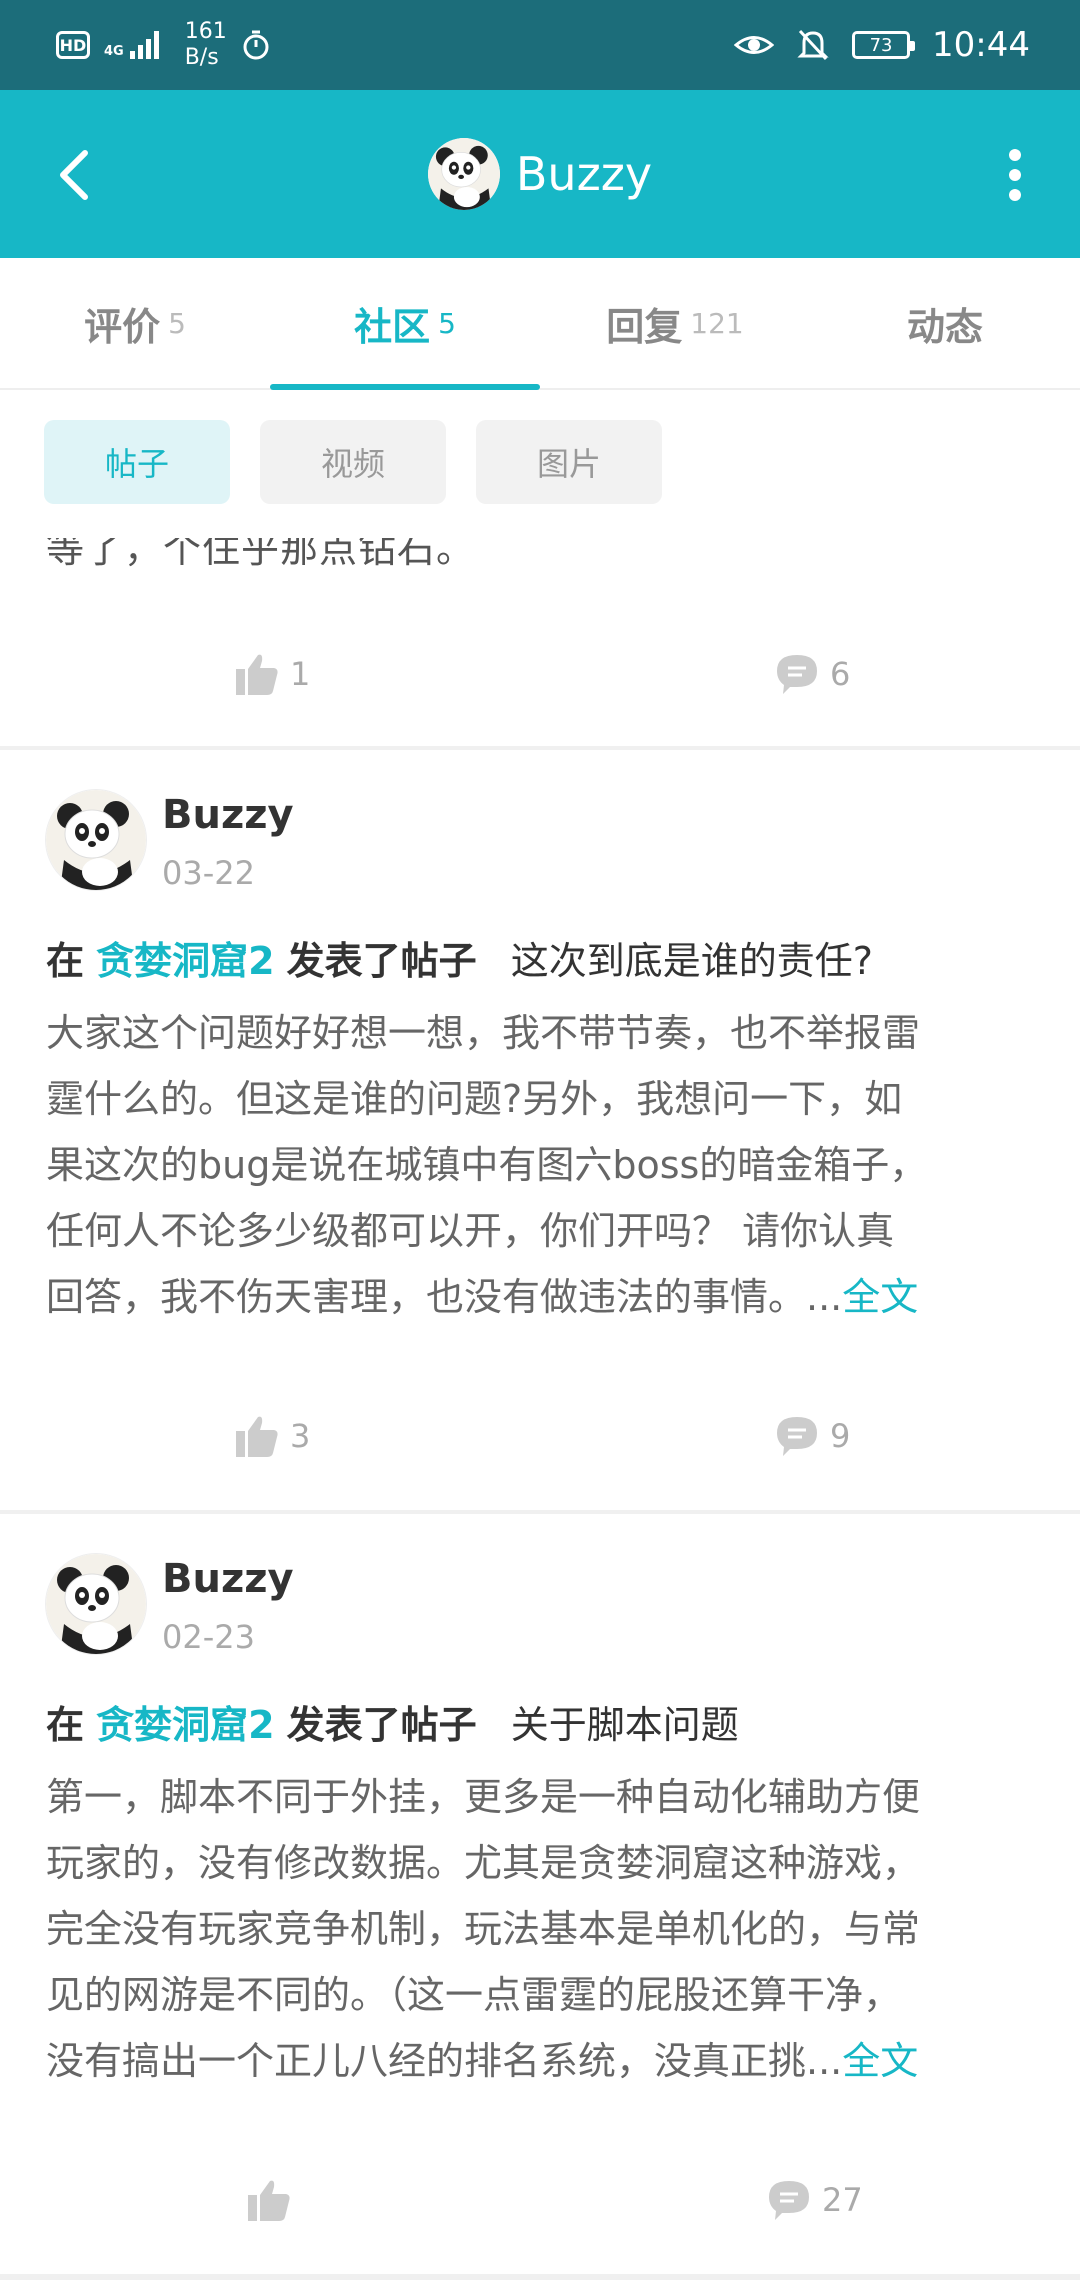 The height and width of the screenshot is (2280, 1080). I want to click on body-line: 大家这个问题好好想一想，我不带节奏，也不举报雷, so click(483, 1033).